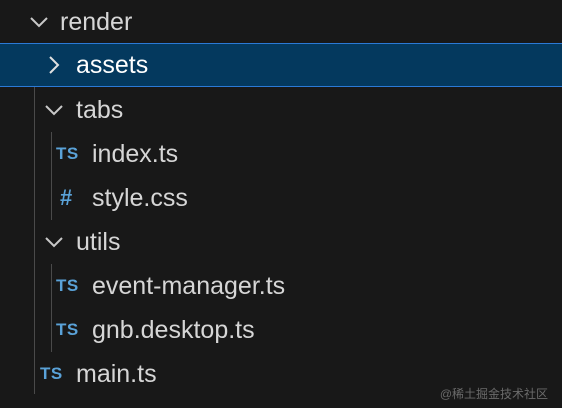 The image size is (562, 408). I want to click on folder-row-render: render, so click(281, 22).